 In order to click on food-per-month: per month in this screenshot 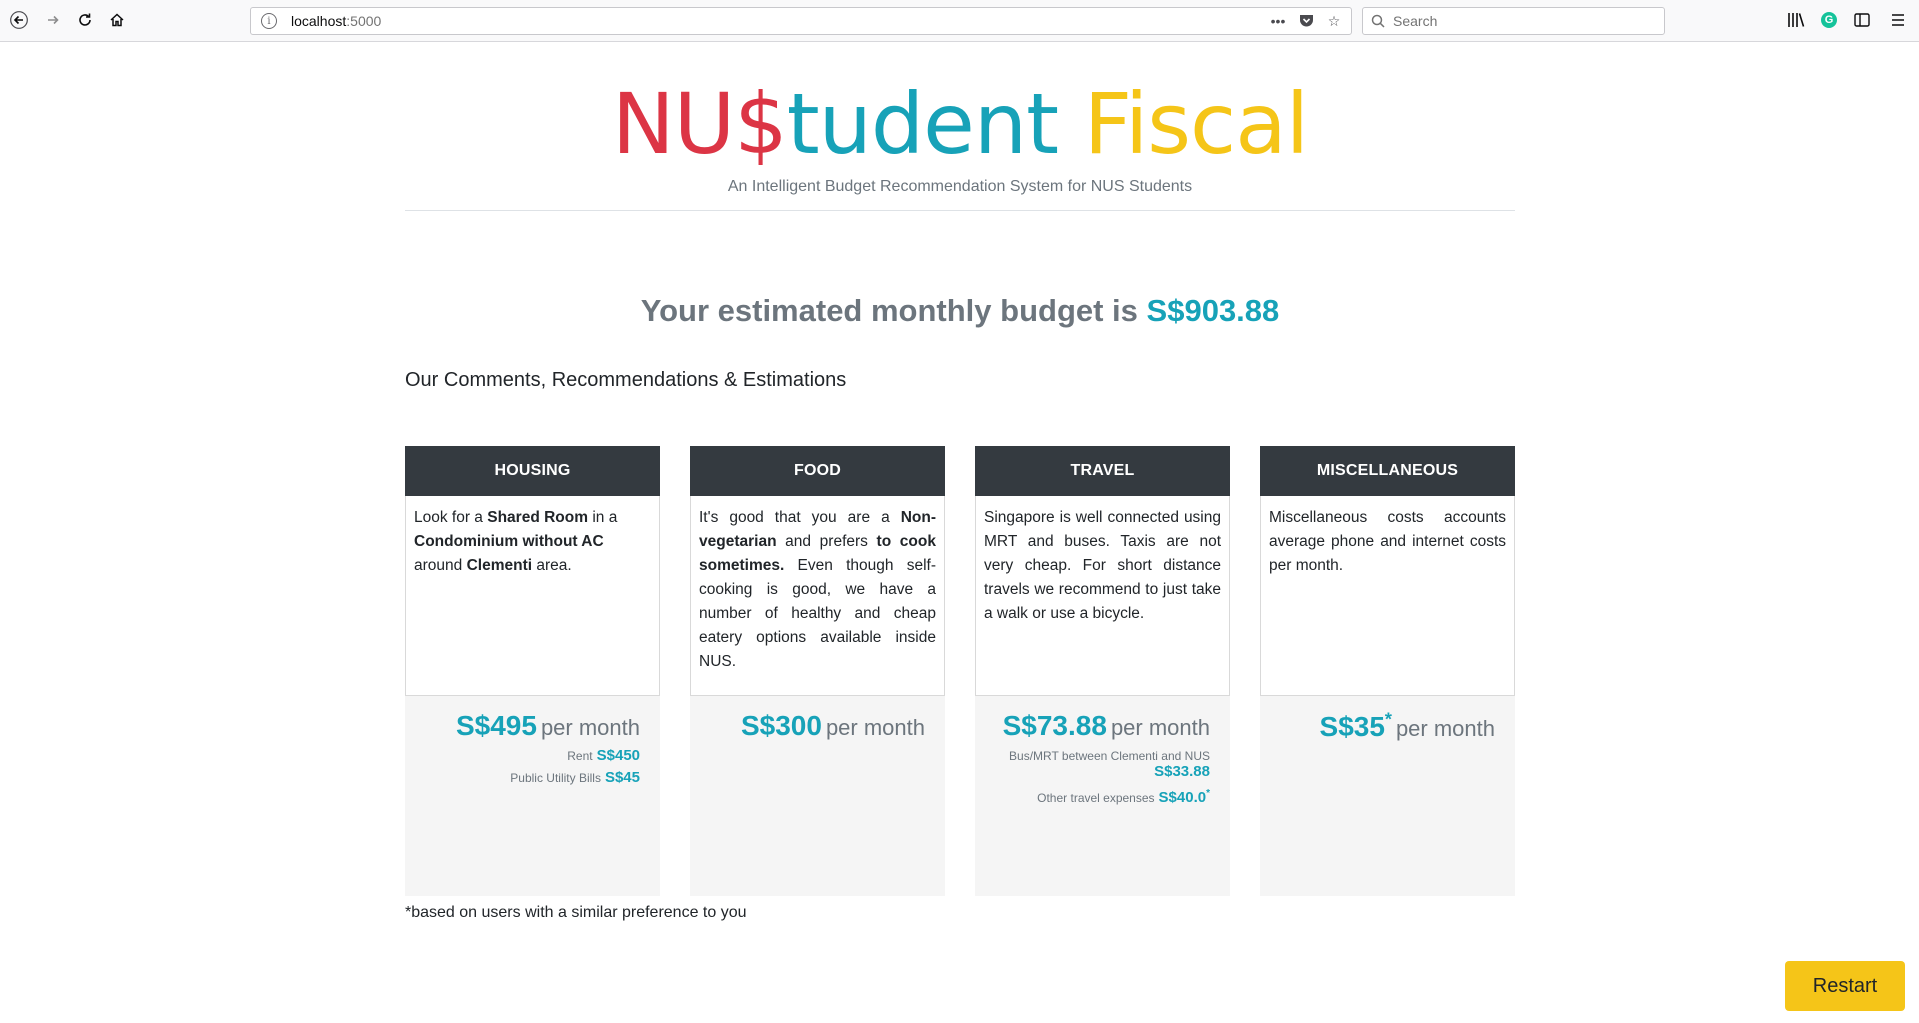, I will do `click(875, 727)`.